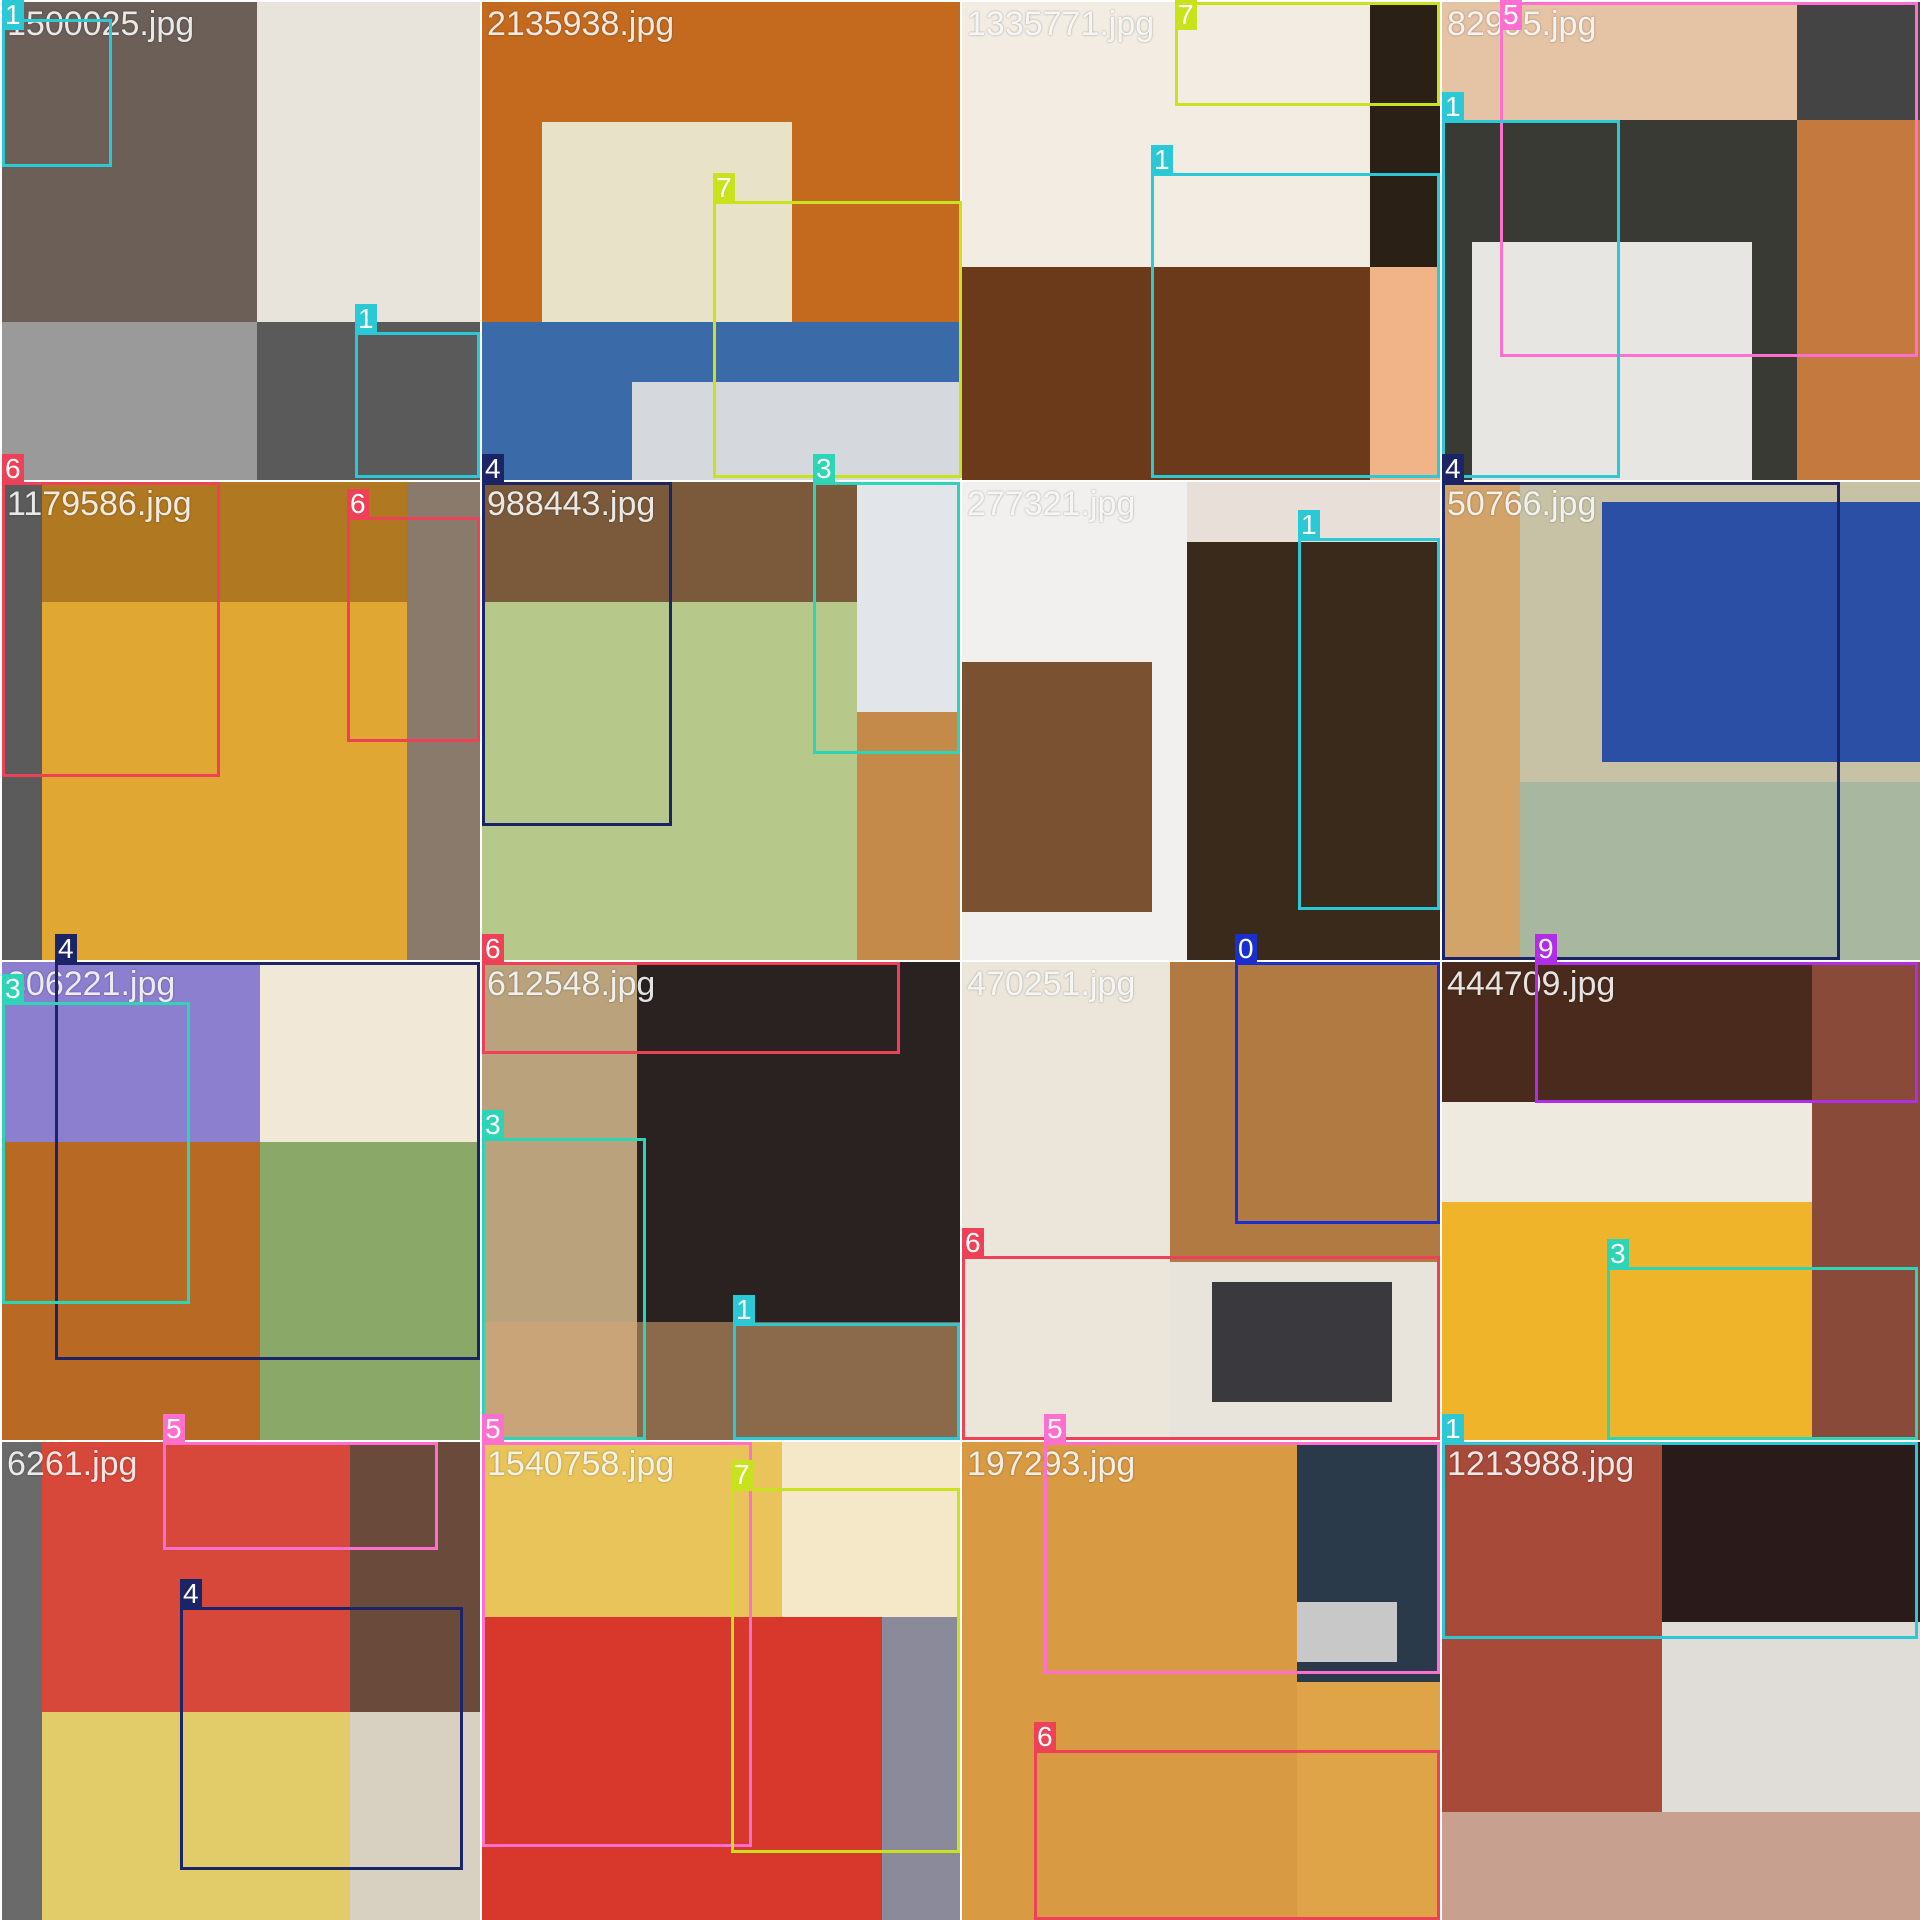 This screenshot has width=1920, height=1920. I want to click on tile-filename: 1179586.jpg, so click(99, 504).